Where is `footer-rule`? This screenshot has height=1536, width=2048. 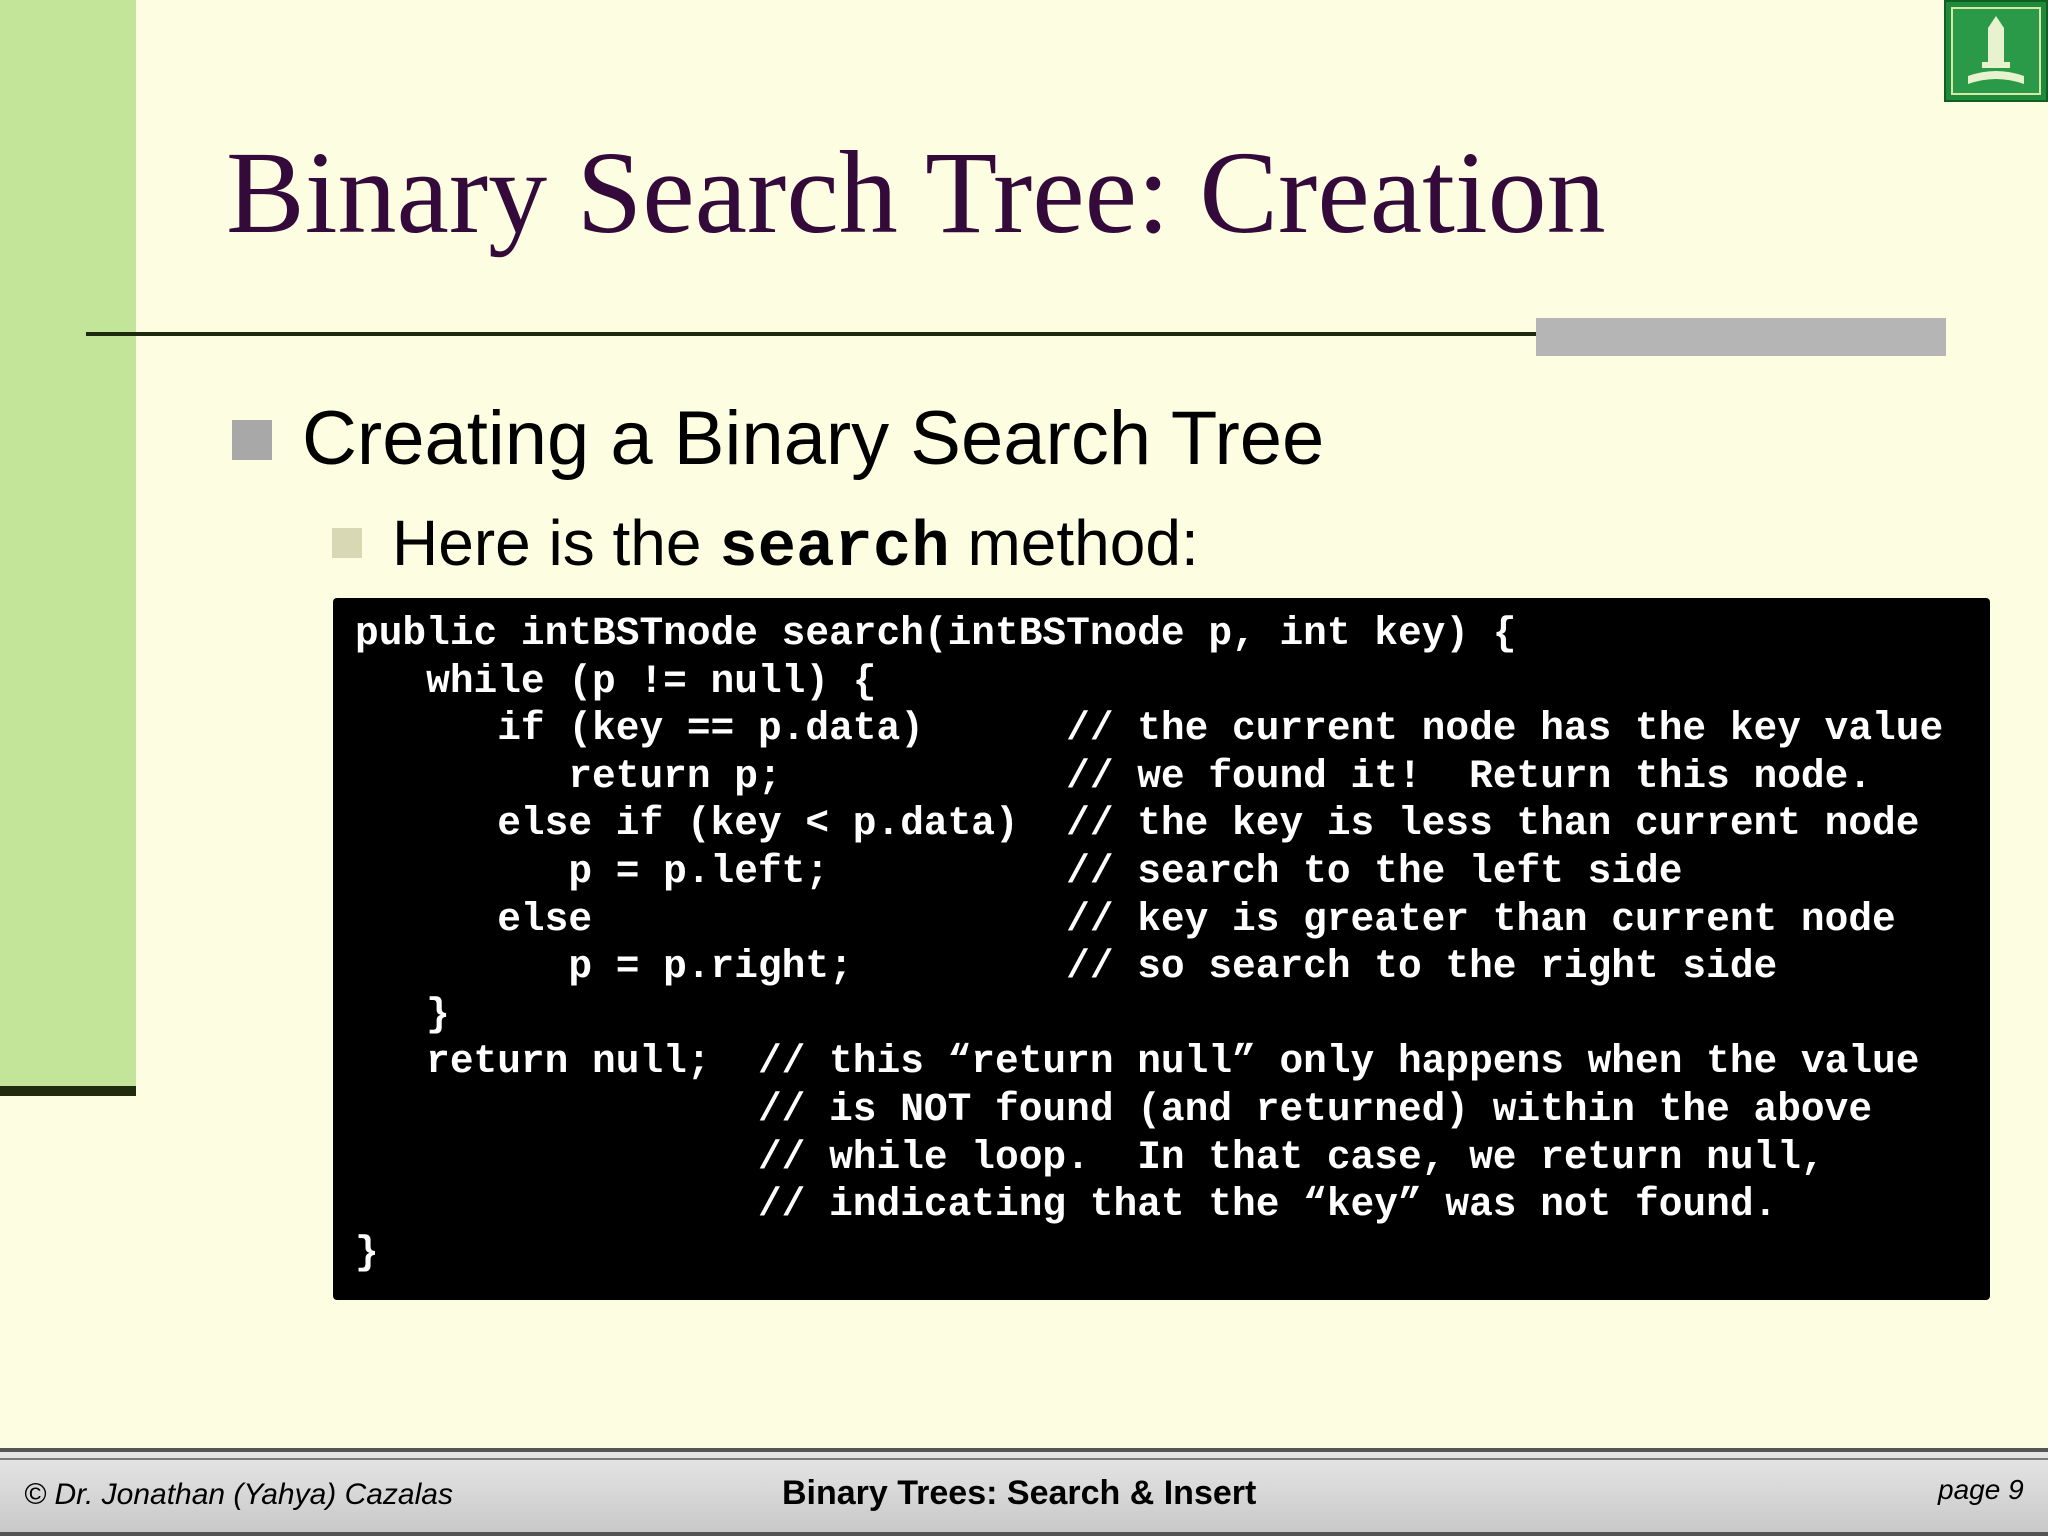 footer-rule is located at coordinates (1024, 1459).